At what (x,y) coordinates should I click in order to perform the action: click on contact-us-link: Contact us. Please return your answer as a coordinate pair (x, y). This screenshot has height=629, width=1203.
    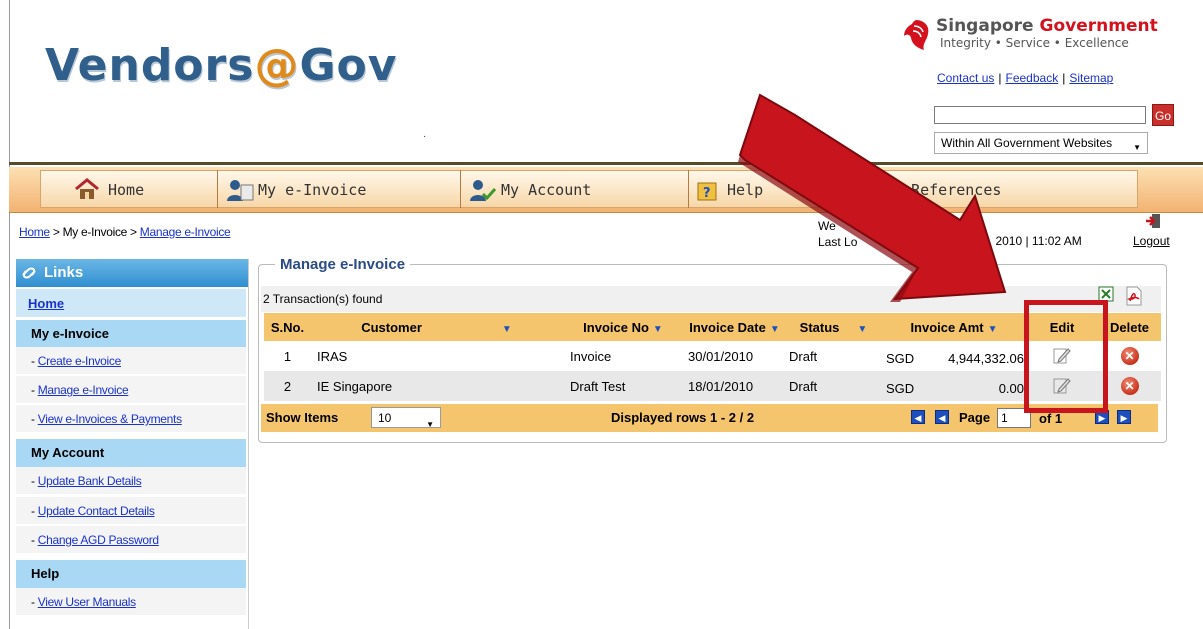
    Looking at the image, I should click on (965, 78).